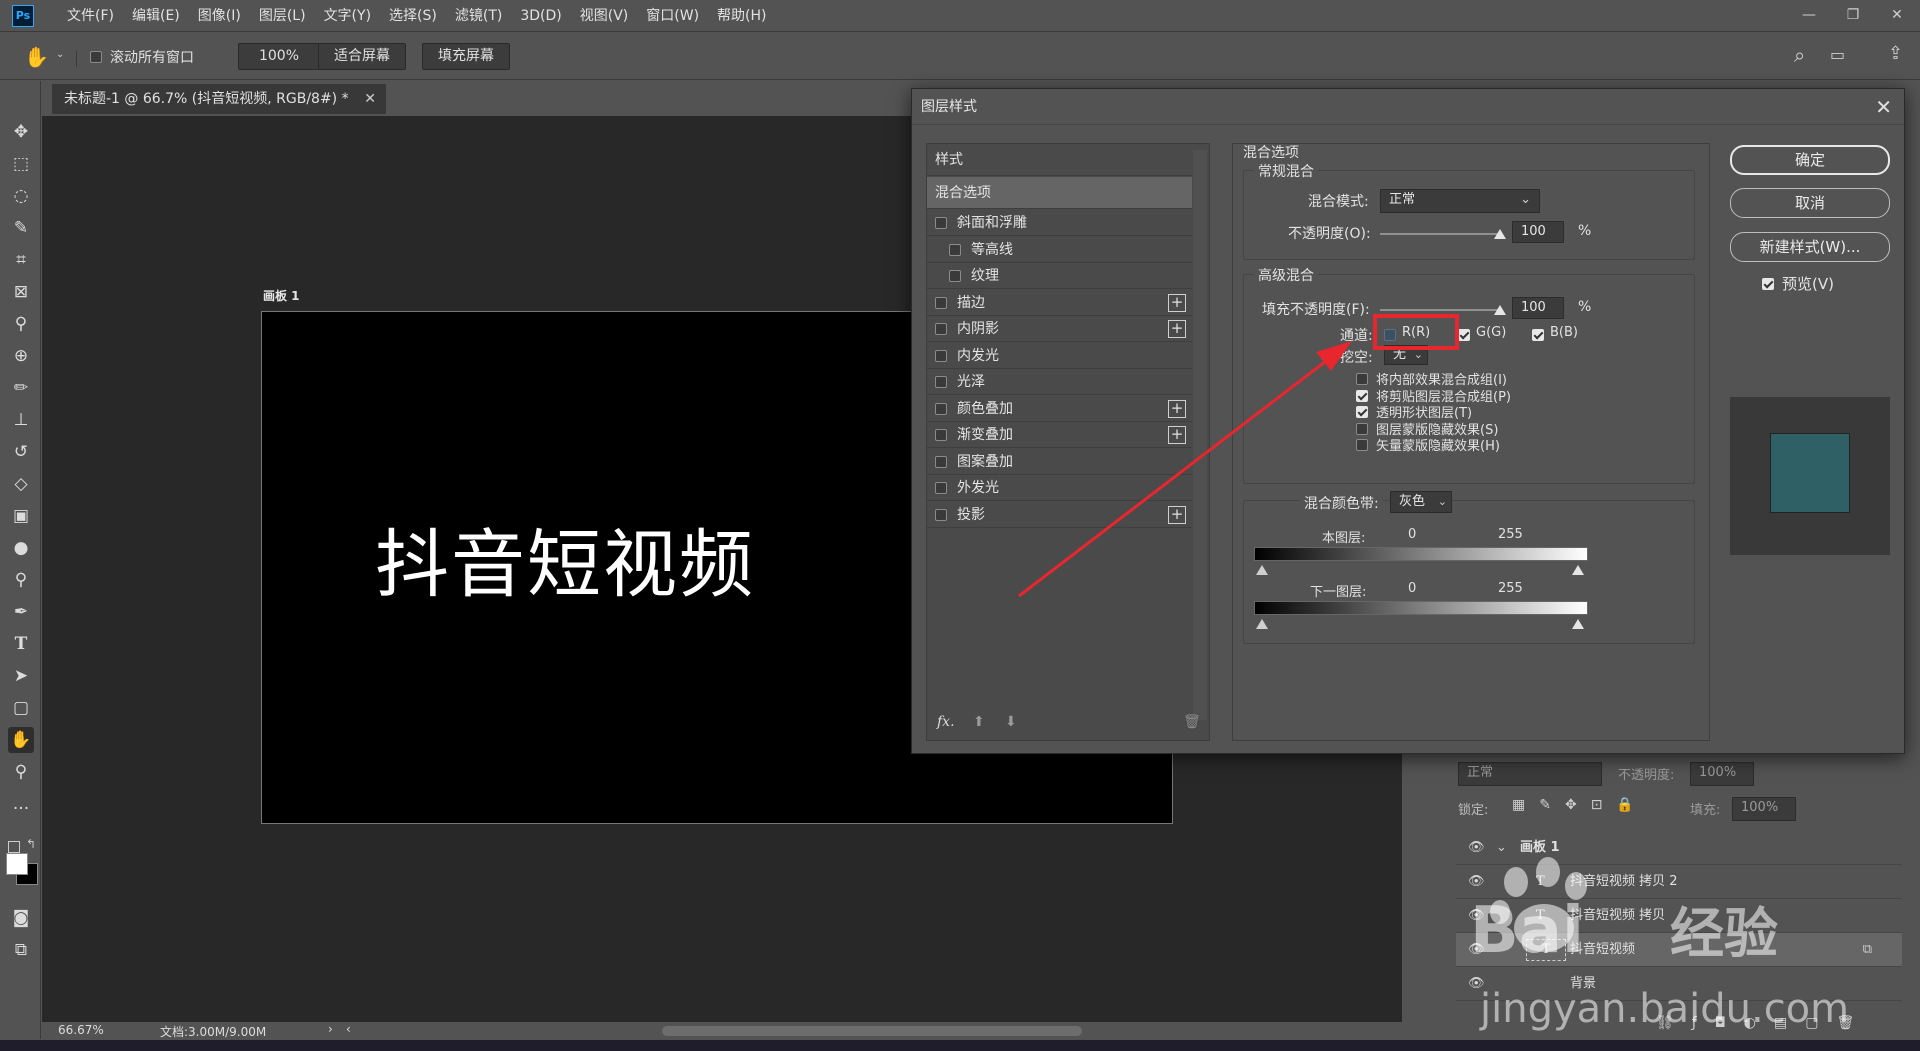 The height and width of the screenshot is (1051, 1920). I want to click on opacity-slider, so click(1440, 234).